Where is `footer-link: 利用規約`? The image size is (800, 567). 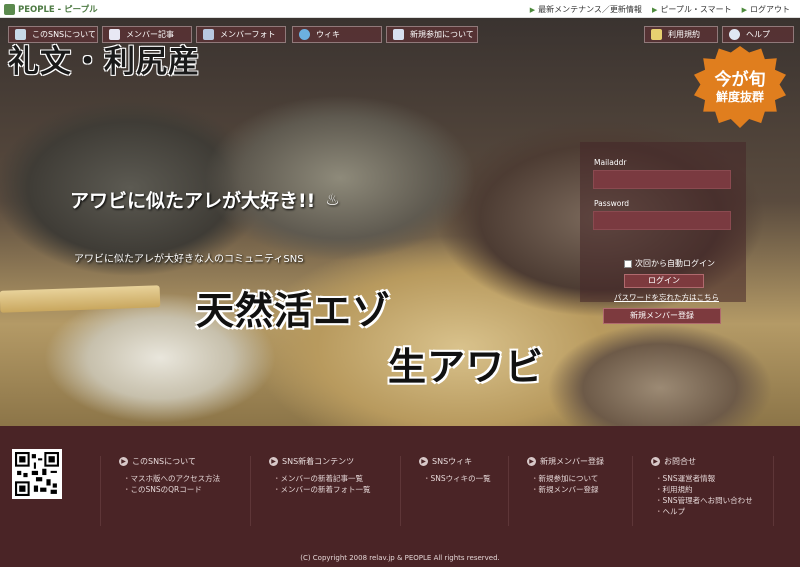 footer-link: 利用規約 is located at coordinates (712, 489).